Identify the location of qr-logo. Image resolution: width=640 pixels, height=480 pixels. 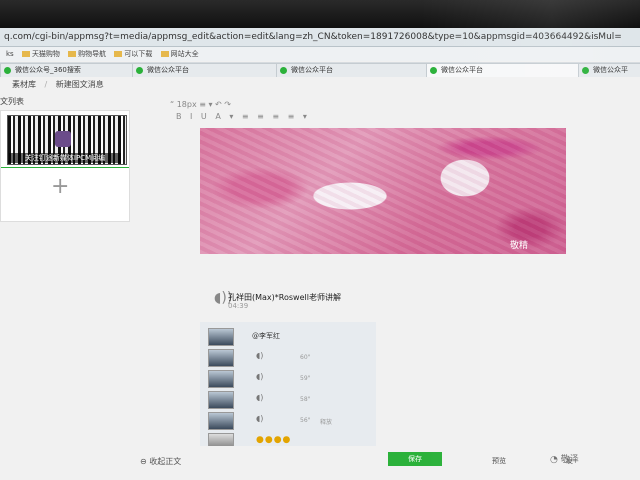
(63, 139).